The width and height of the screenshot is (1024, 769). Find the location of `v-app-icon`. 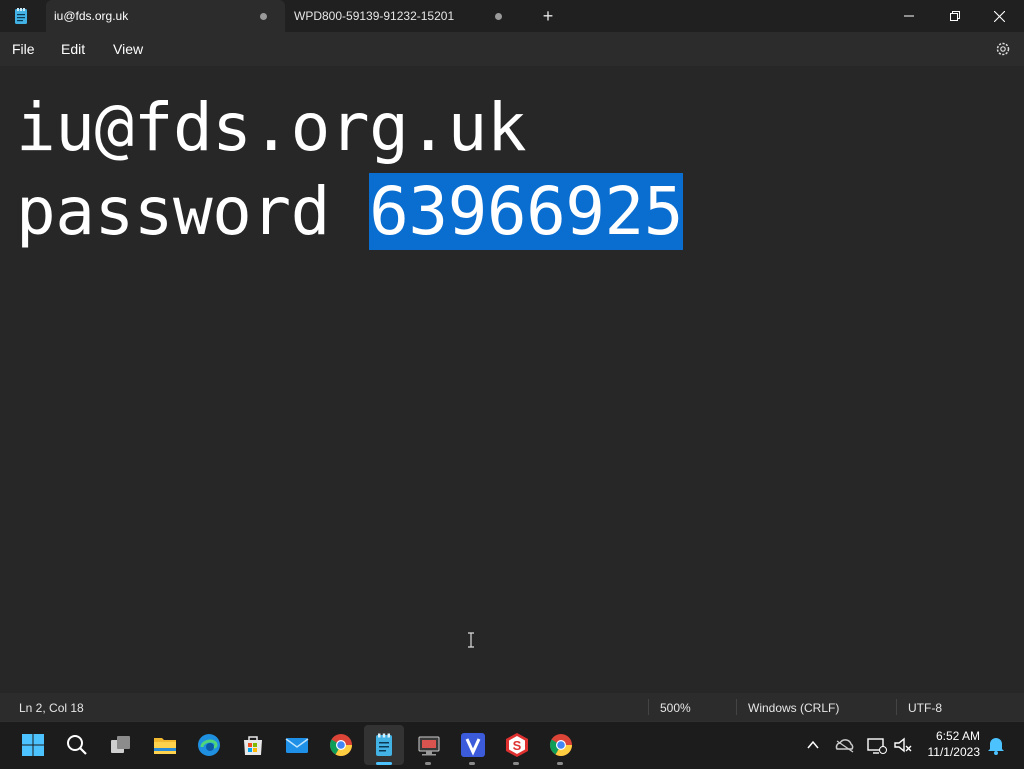

v-app-icon is located at coordinates (473, 745).